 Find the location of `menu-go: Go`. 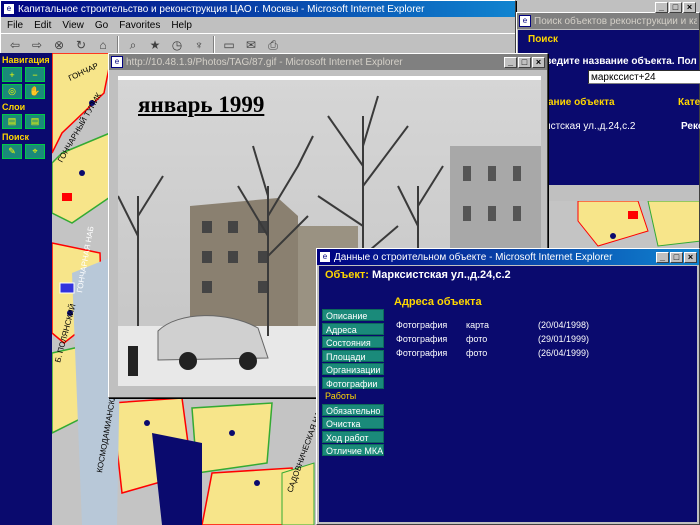

menu-go: Go is located at coordinates (101, 25).